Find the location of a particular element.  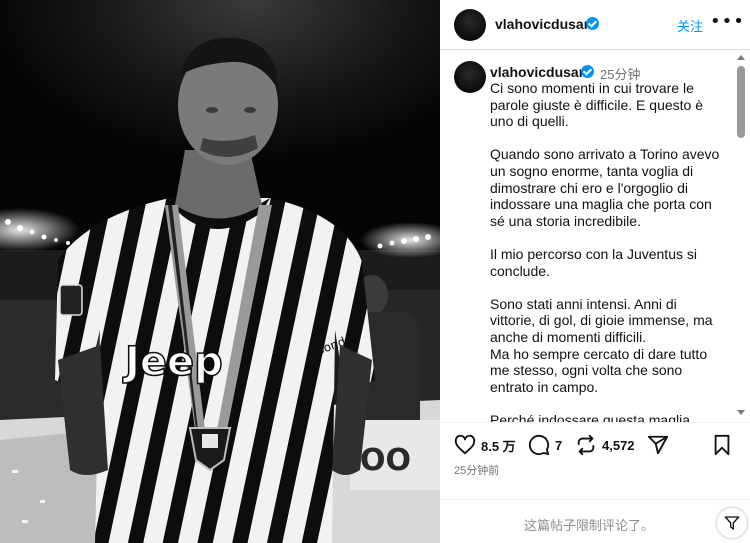

caption-username: vlahovicdusan is located at coordinates (538, 72).